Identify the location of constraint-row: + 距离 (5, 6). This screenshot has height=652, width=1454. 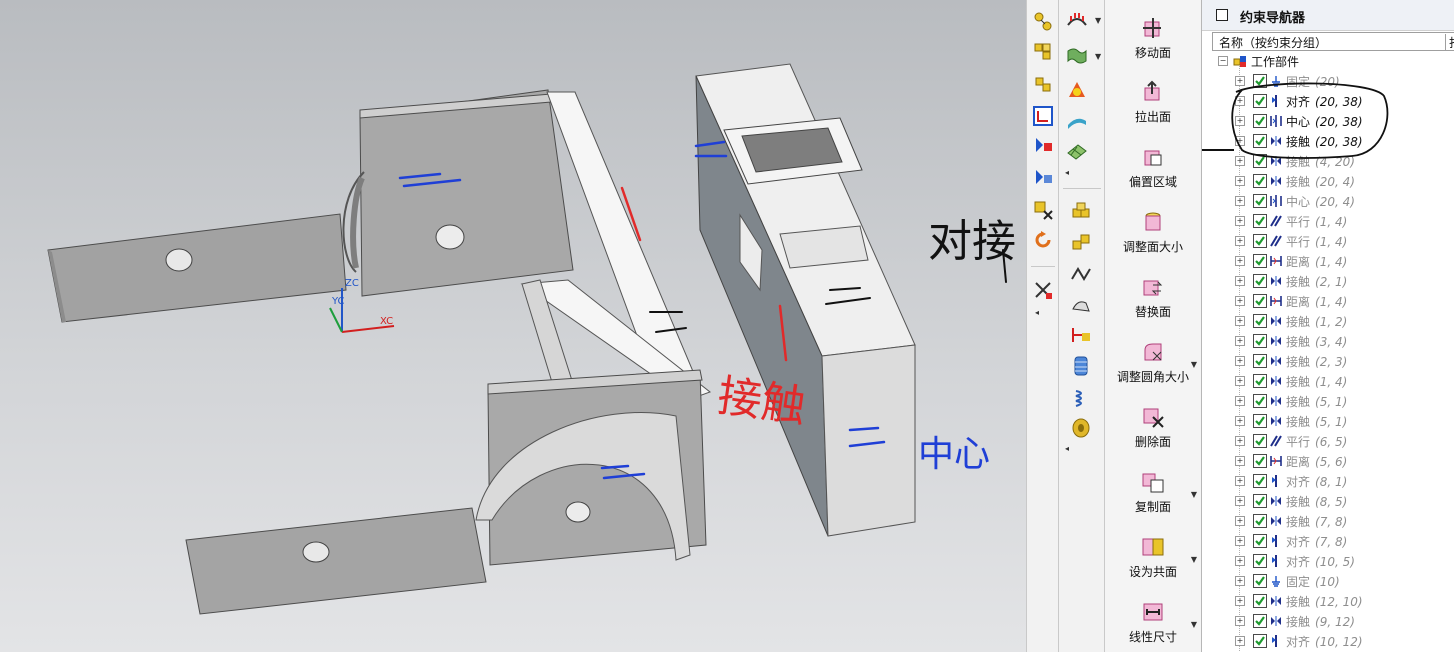
(1328, 461).